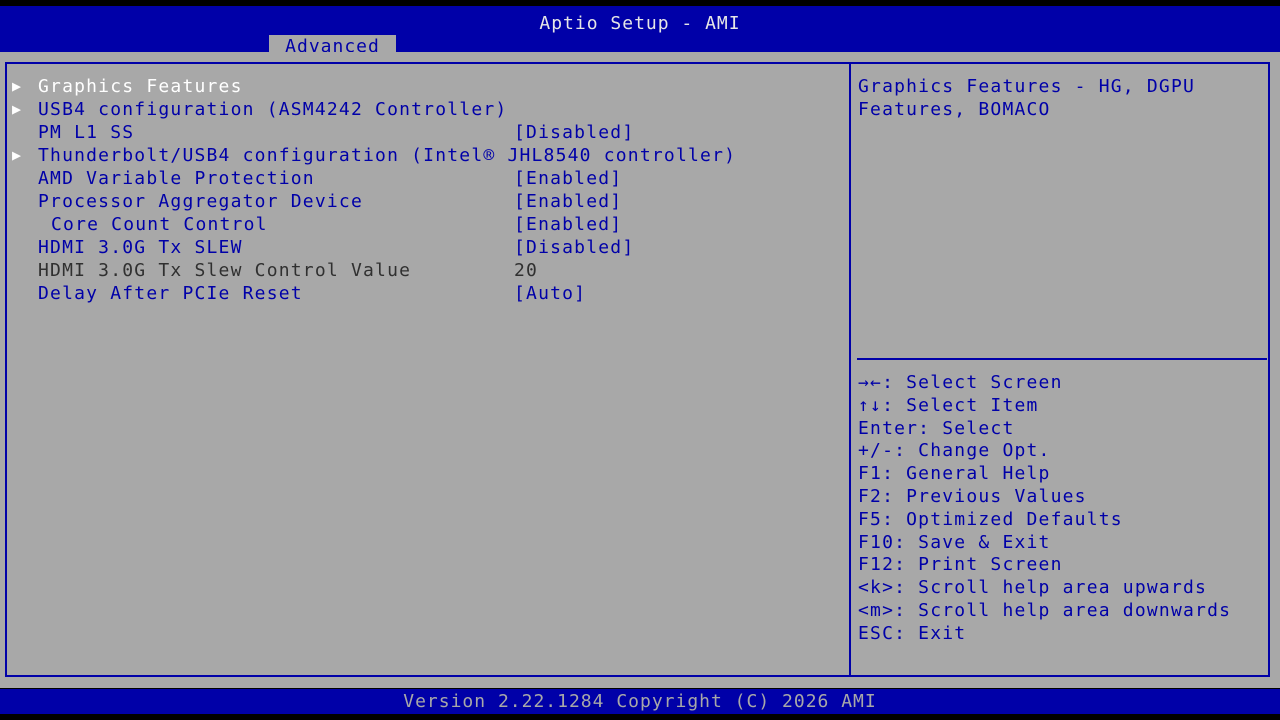 Image resolution: width=1280 pixels, height=720 pixels. What do you see at coordinates (948, 405) in the screenshot?
I see `key-select-item: ↑↓: Select Item` at bounding box center [948, 405].